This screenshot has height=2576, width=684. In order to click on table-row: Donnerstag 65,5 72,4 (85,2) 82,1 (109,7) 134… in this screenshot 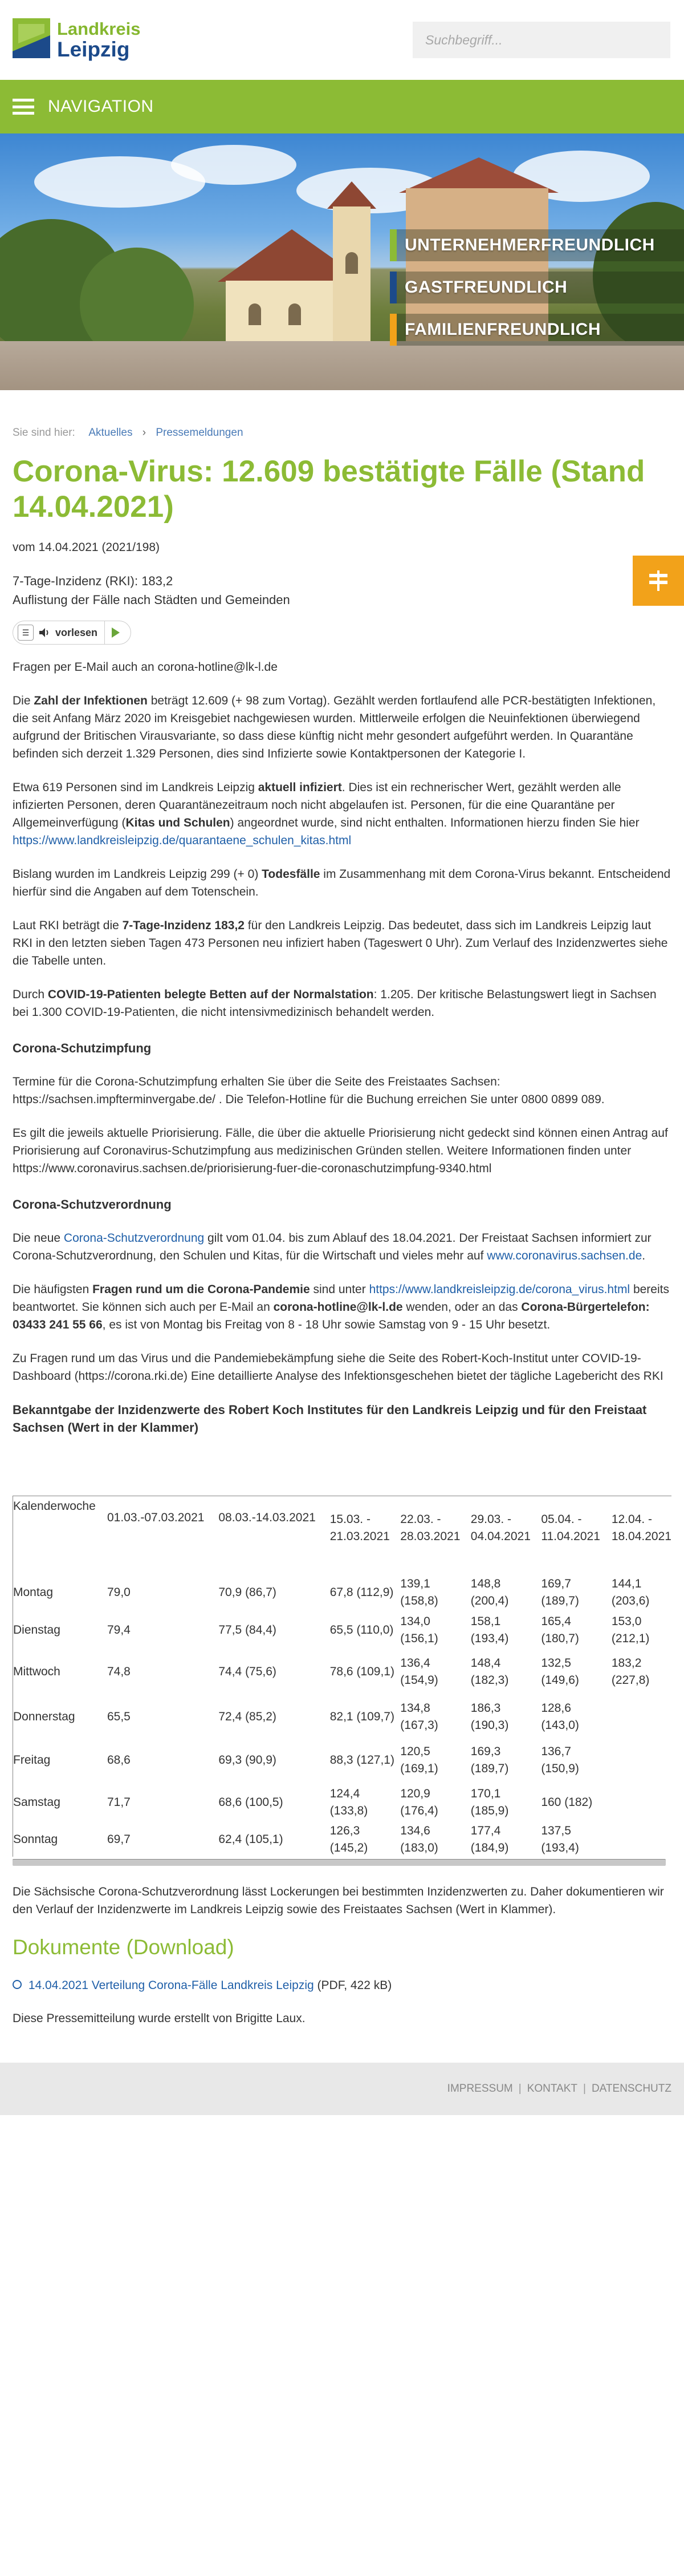, I will do `click(342, 1717)`.